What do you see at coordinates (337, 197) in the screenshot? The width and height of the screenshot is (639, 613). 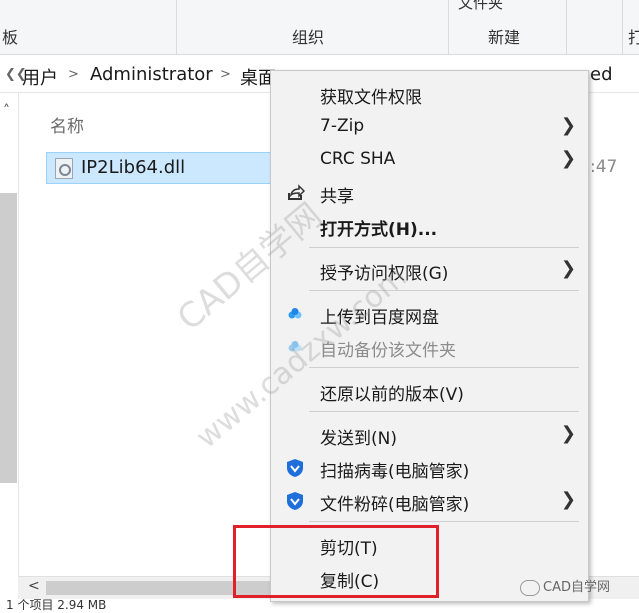 I see `menu-item-label: 共享` at bounding box center [337, 197].